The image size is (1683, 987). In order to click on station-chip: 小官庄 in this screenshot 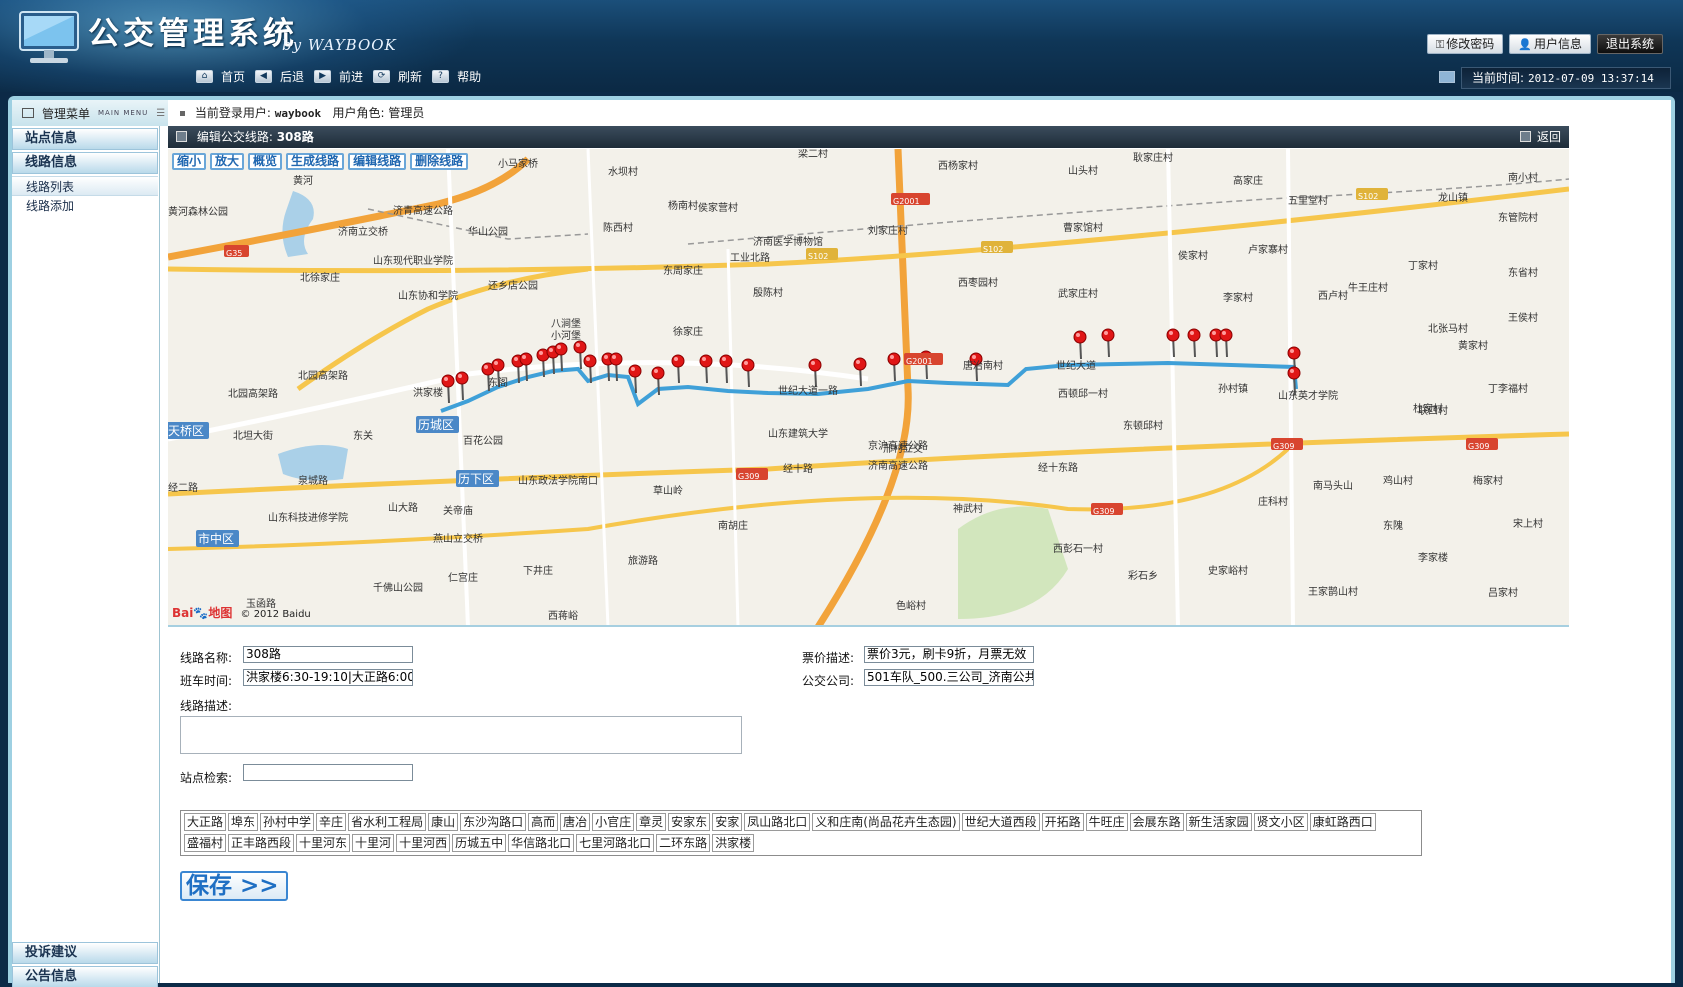, I will do `click(613, 822)`.